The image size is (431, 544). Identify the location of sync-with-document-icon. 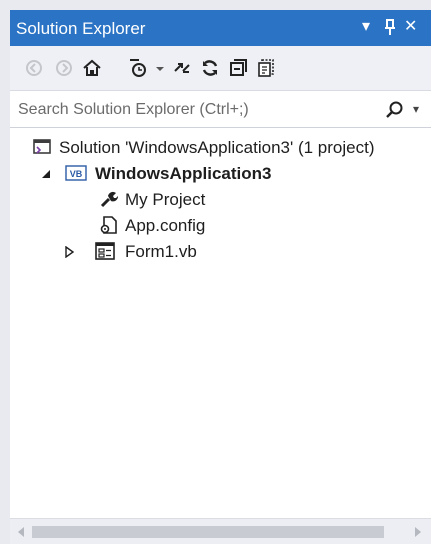
(182, 68).